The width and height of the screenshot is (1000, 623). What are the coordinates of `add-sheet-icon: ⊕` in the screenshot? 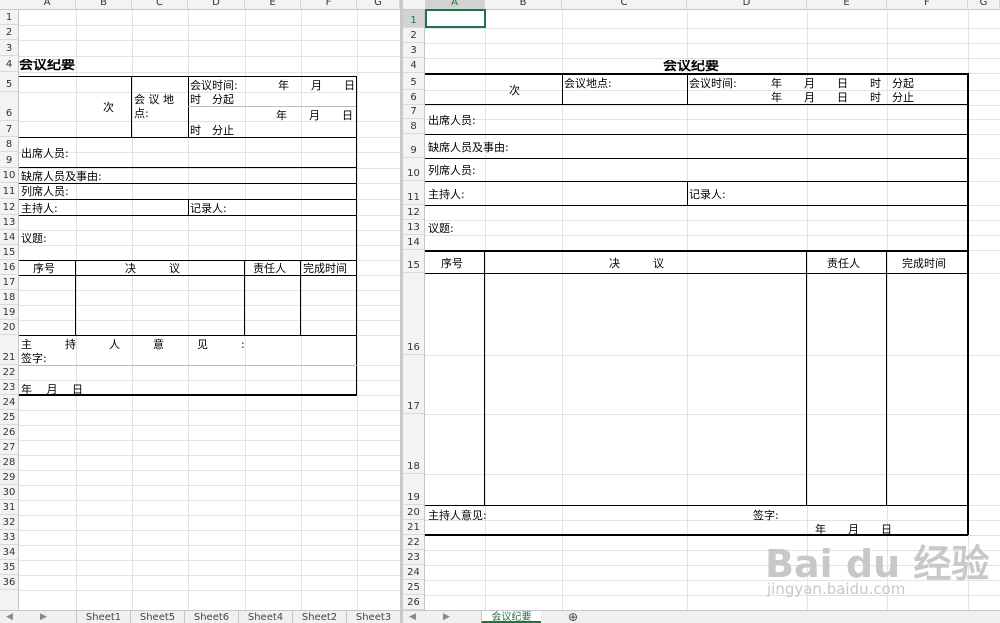 It's located at (573, 617).